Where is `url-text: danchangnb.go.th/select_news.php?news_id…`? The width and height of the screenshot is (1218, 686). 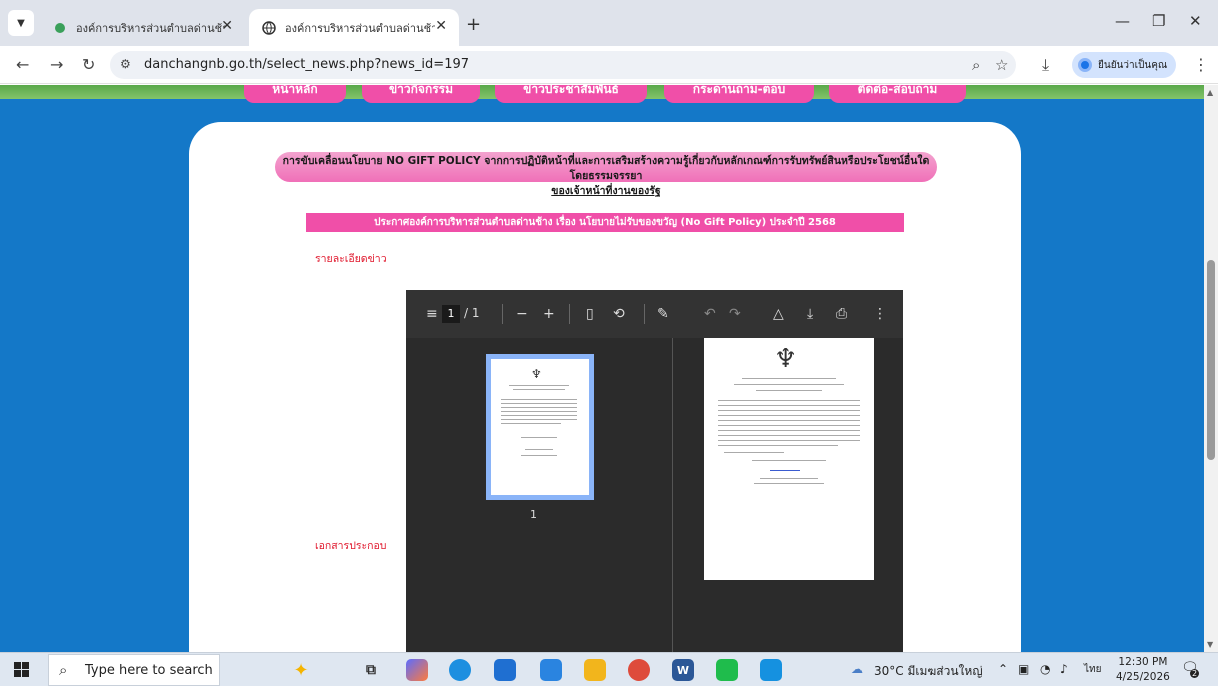 url-text: danchangnb.go.th/select_news.php?news_id… is located at coordinates (306, 64).